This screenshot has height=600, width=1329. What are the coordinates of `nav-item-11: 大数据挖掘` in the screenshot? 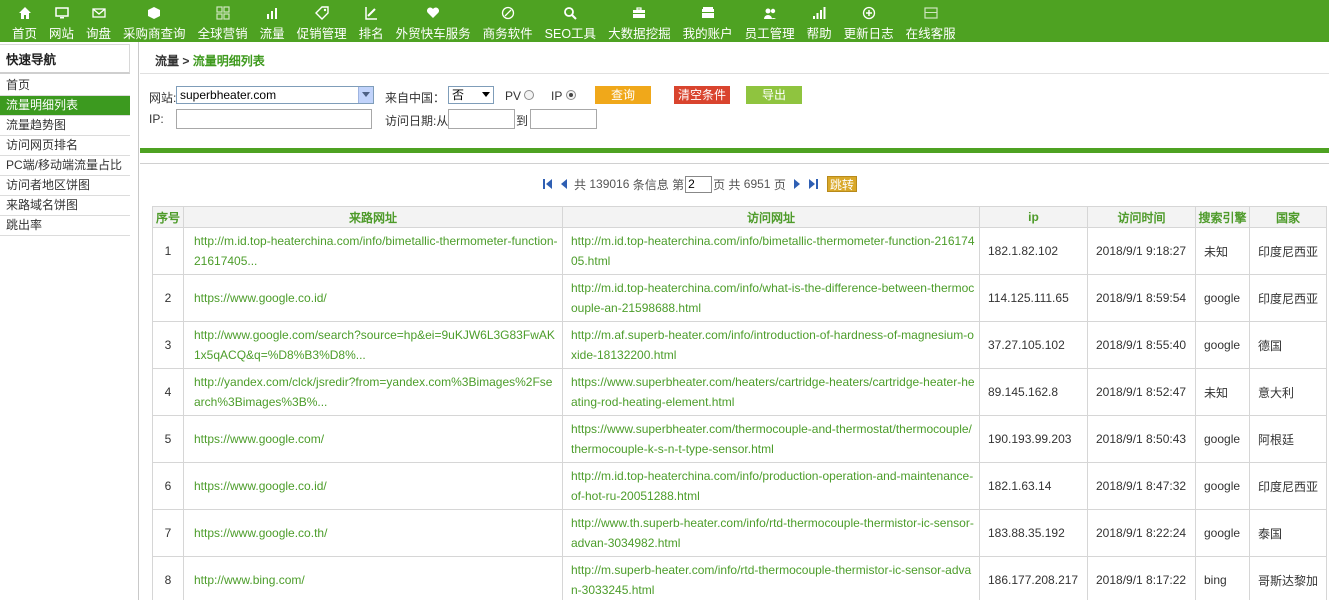 It's located at (639, 21).